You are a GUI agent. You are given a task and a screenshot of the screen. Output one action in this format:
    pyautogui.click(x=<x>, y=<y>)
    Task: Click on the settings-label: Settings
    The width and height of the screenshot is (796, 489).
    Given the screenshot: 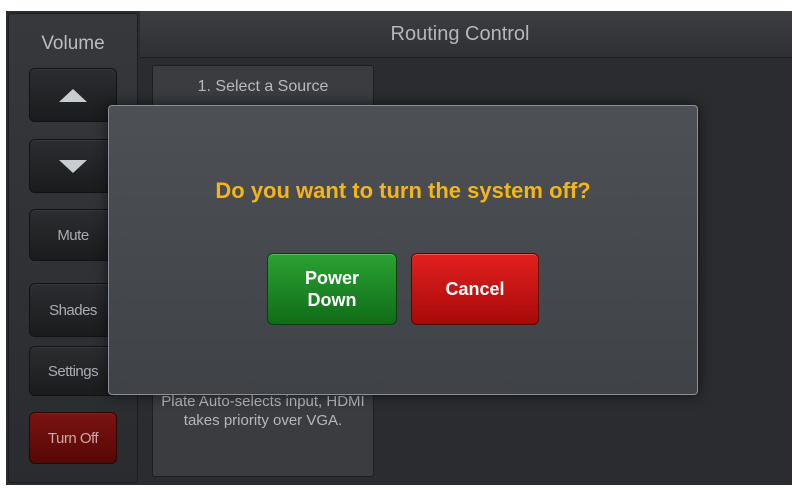 What is the action you would take?
    pyautogui.click(x=73, y=371)
    